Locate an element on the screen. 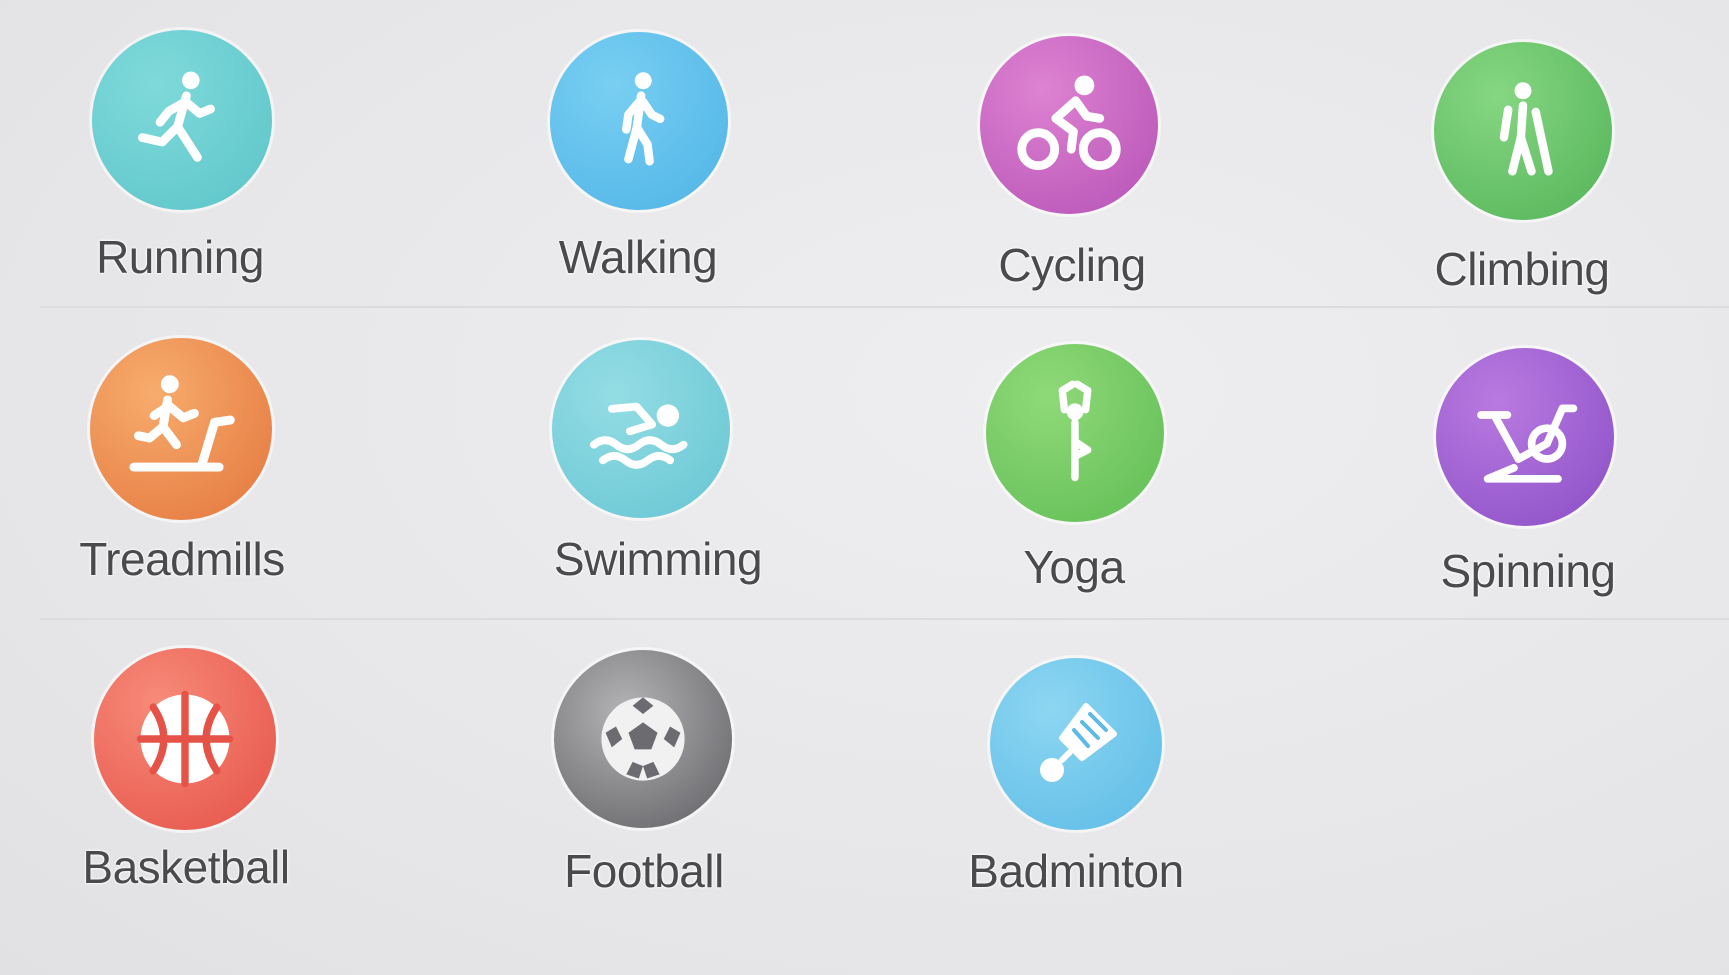 The image size is (1729, 975). cycling-icon is located at coordinates (1069, 125).